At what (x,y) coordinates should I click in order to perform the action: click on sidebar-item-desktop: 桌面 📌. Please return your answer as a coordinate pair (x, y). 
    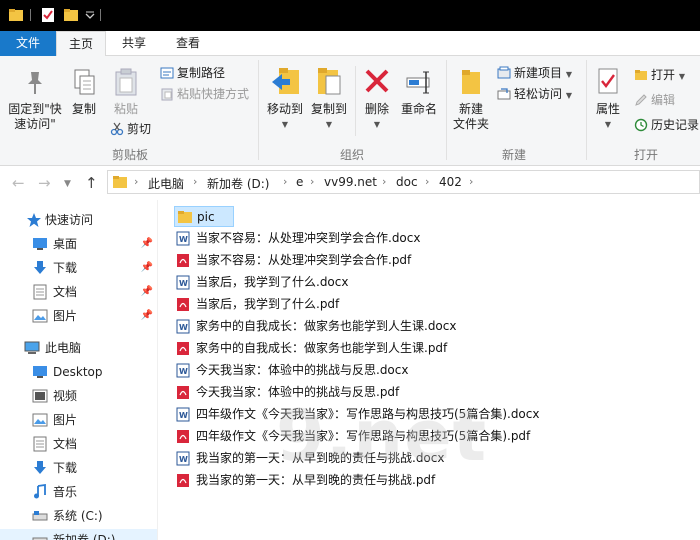
    Looking at the image, I should click on (78, 244).